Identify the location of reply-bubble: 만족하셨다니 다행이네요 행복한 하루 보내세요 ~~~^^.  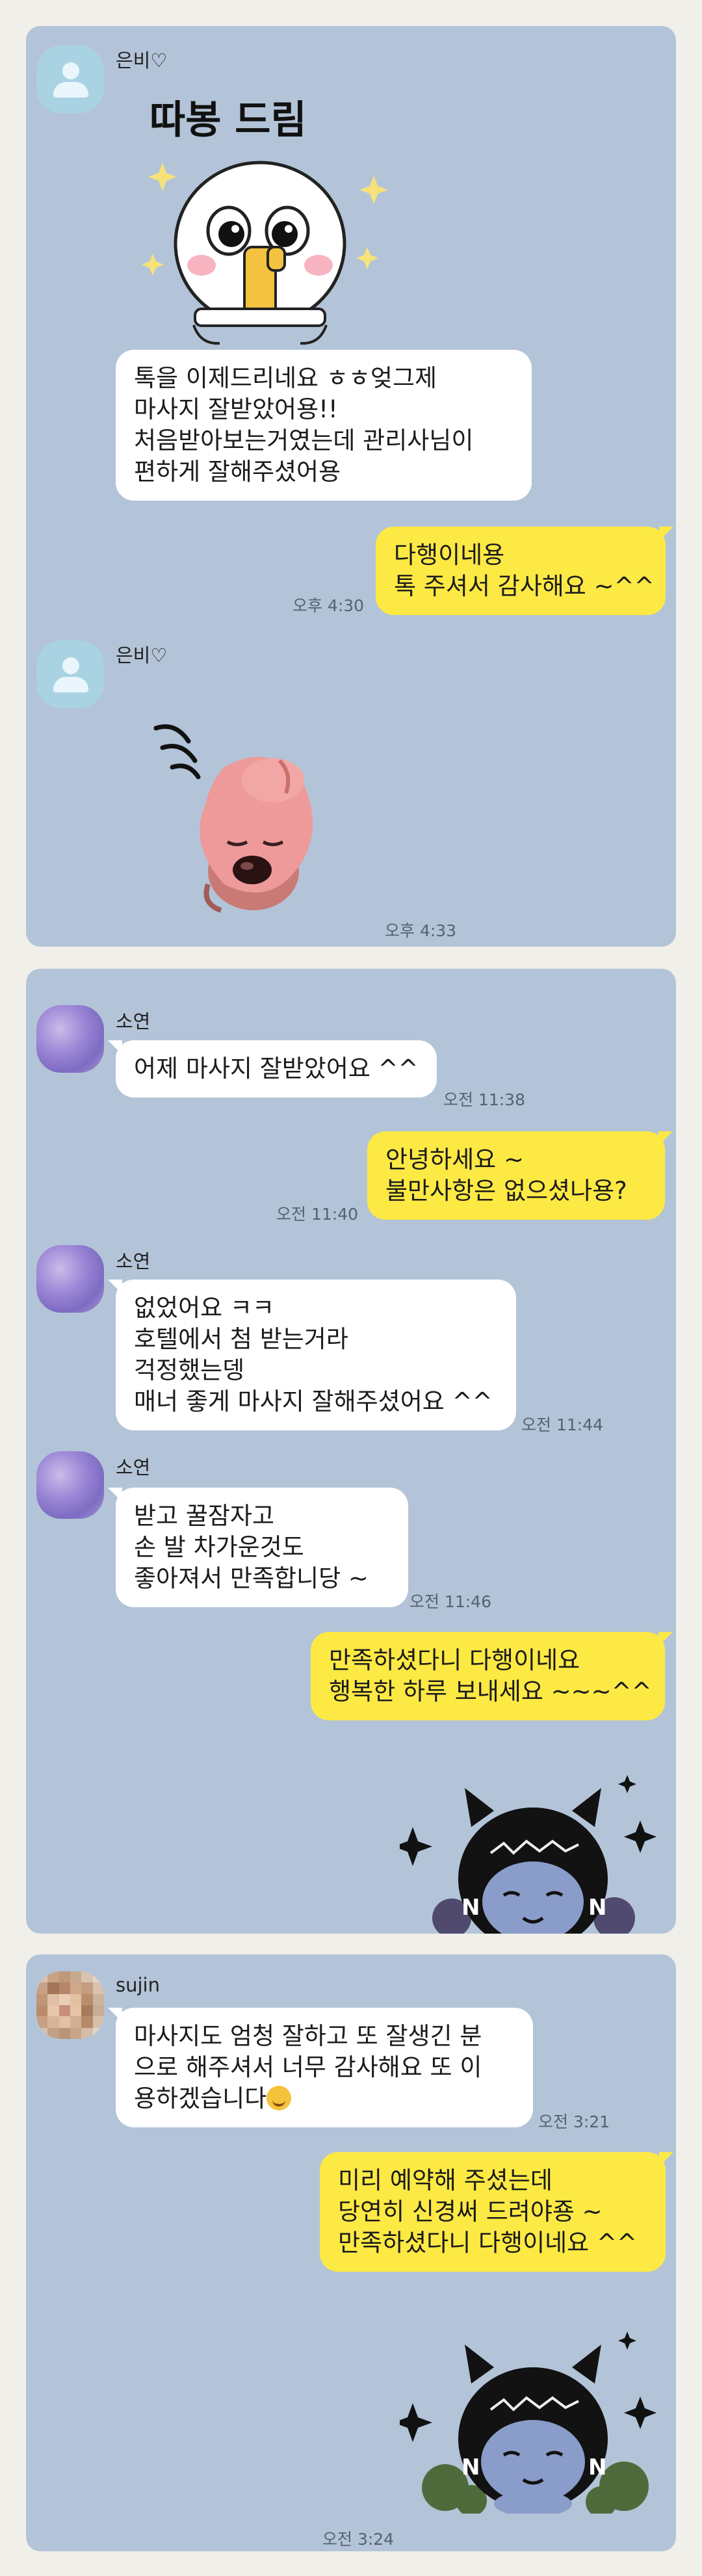
(492, 1676).